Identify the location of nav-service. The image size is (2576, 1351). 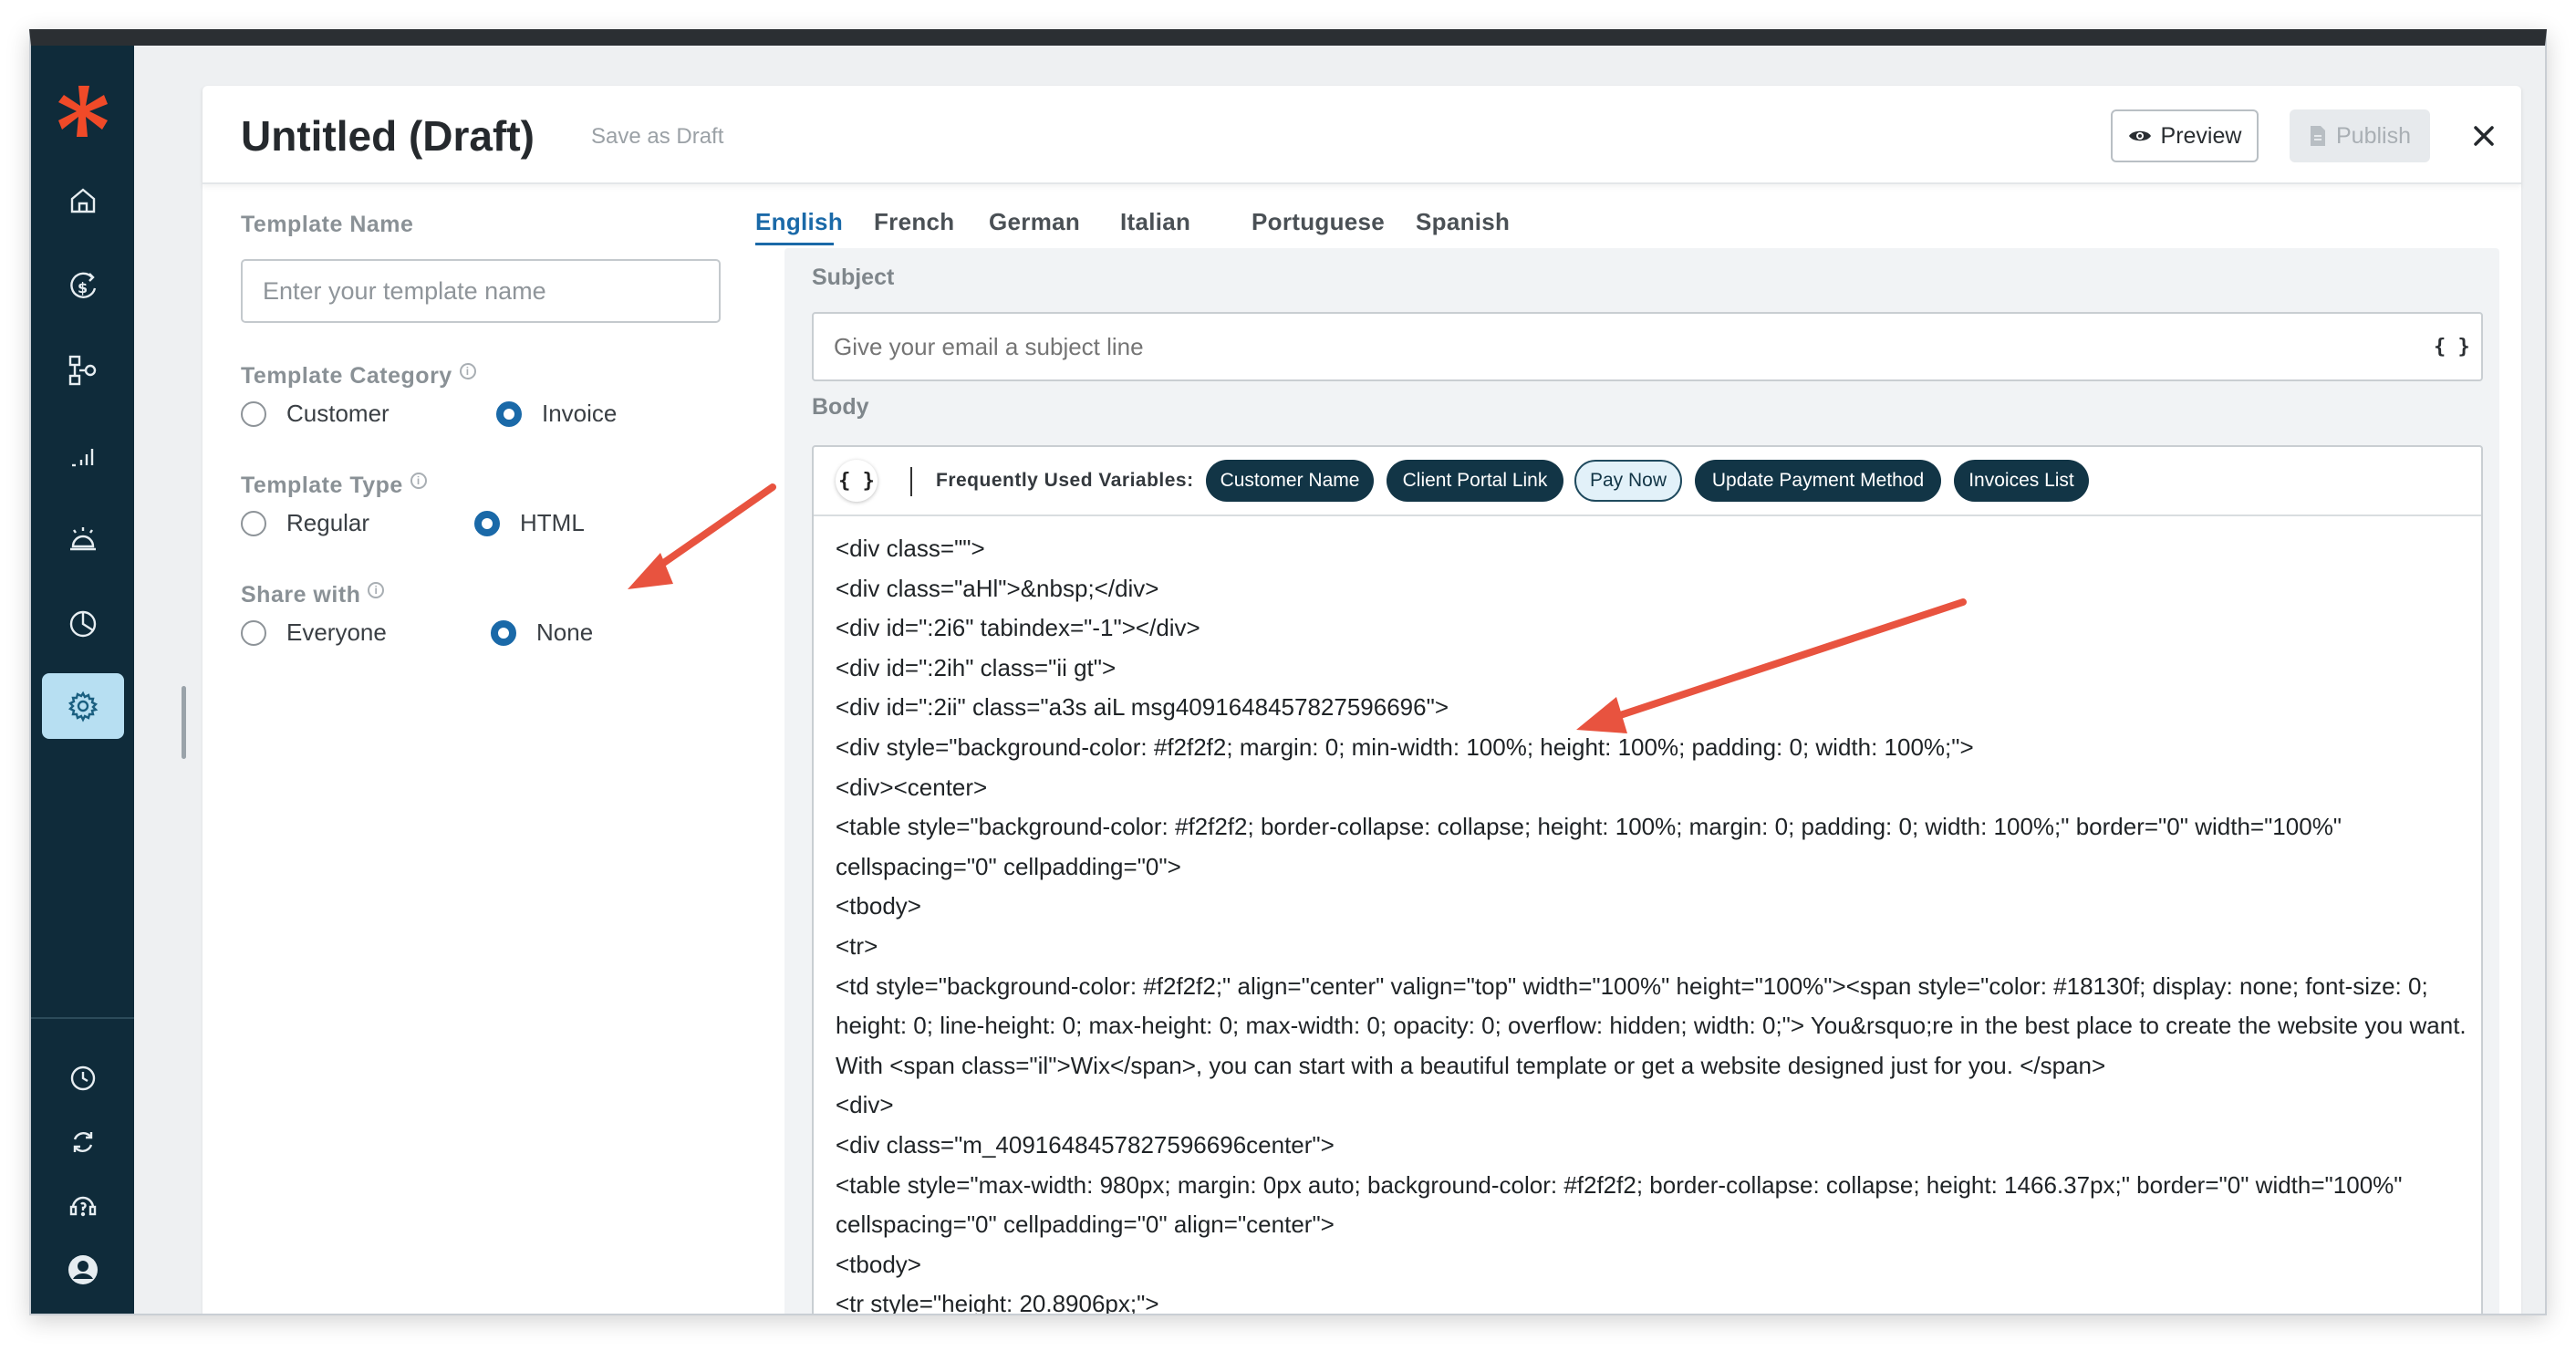
(83, 540).